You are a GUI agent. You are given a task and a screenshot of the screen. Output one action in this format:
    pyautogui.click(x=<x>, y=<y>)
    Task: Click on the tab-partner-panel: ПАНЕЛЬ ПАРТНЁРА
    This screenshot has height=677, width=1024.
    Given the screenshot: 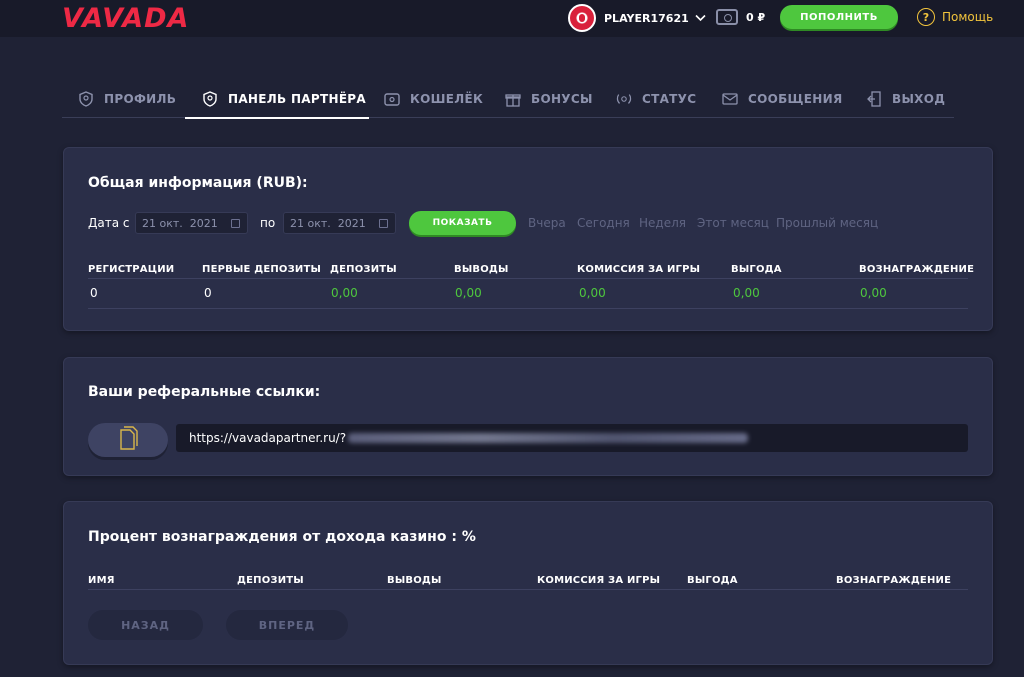 What is the action you would take?
    pyautogui.click(x=284, y=99)
    